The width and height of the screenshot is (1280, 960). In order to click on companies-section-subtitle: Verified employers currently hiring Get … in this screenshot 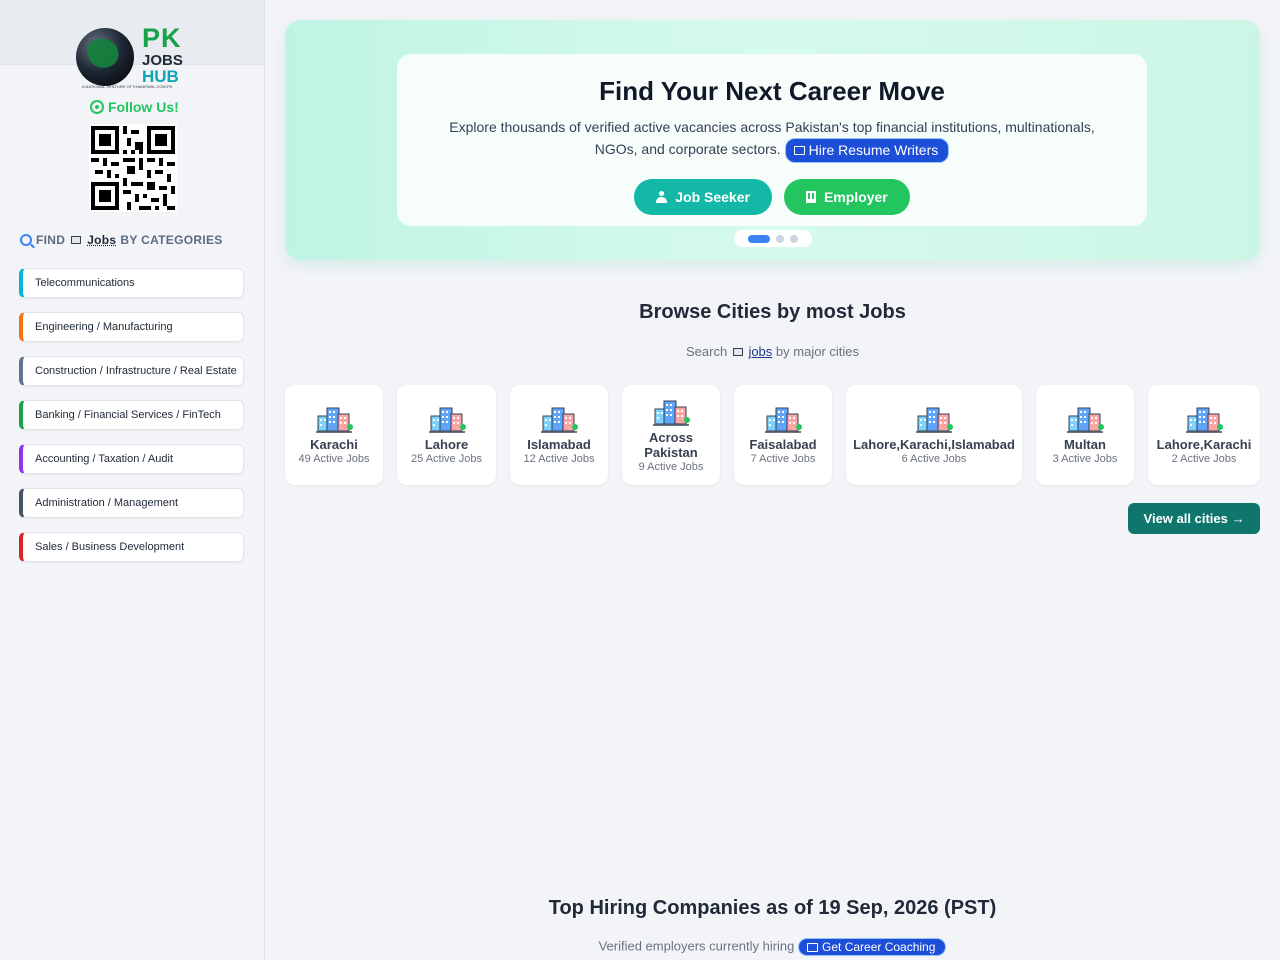, I will do `click(772, 947)`.